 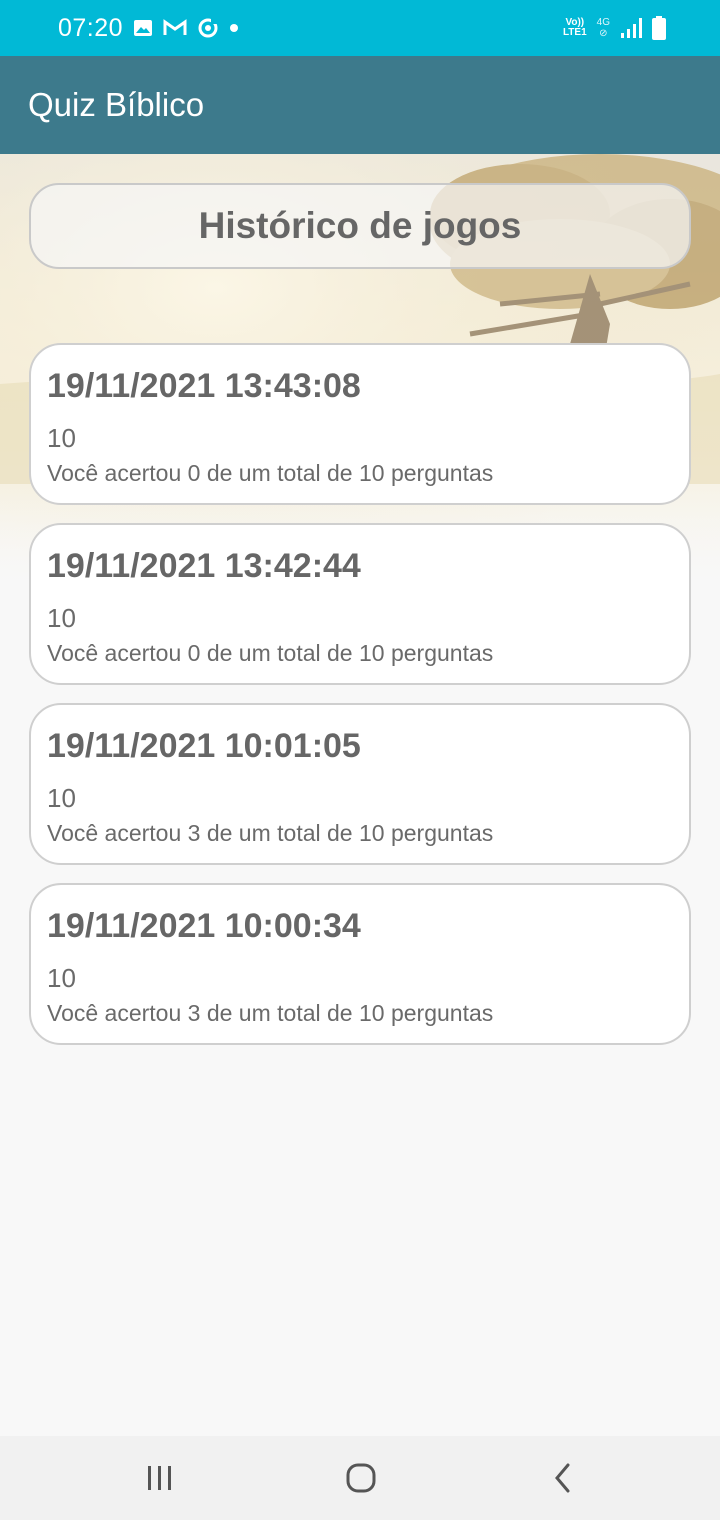 What do you see at coordinates (208, 28) in the screenshot?
I see `sync-icon` at bounding box center [208, 28].